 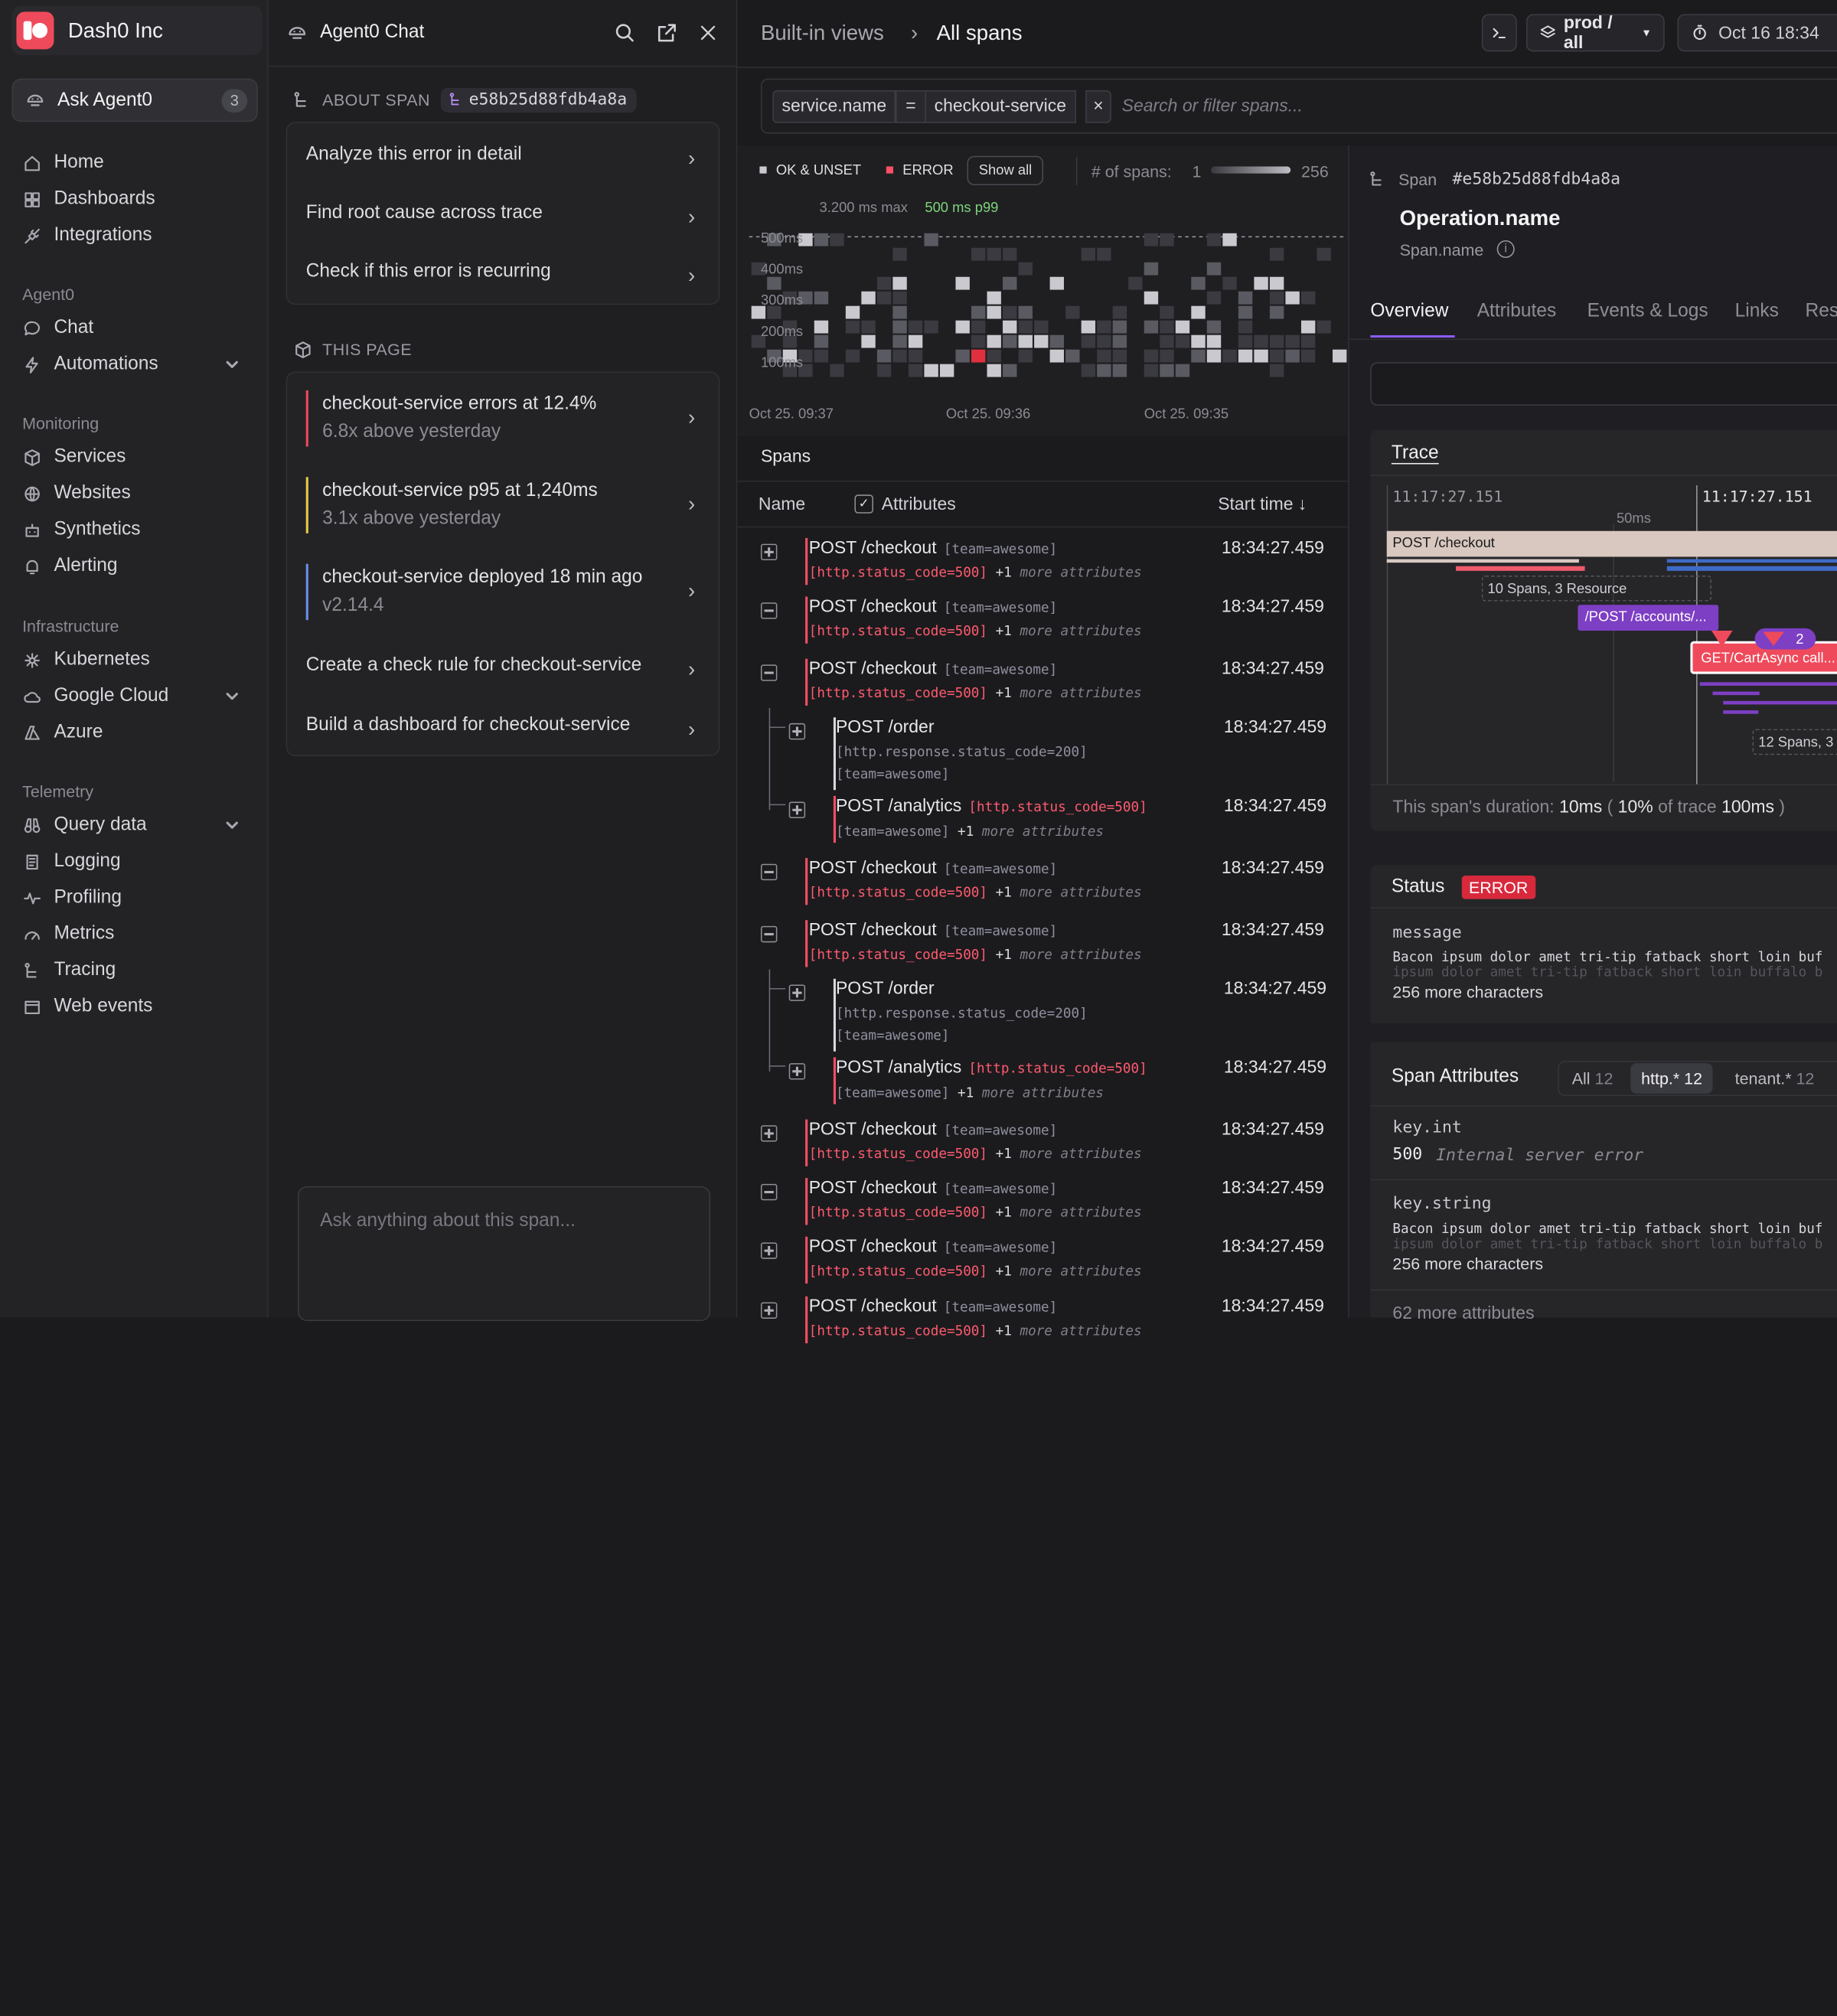 What do you see at coordinates (136, 970) in the screenshot?
I see `nav-tracing: Tracing` at bounding box center [136, 970].